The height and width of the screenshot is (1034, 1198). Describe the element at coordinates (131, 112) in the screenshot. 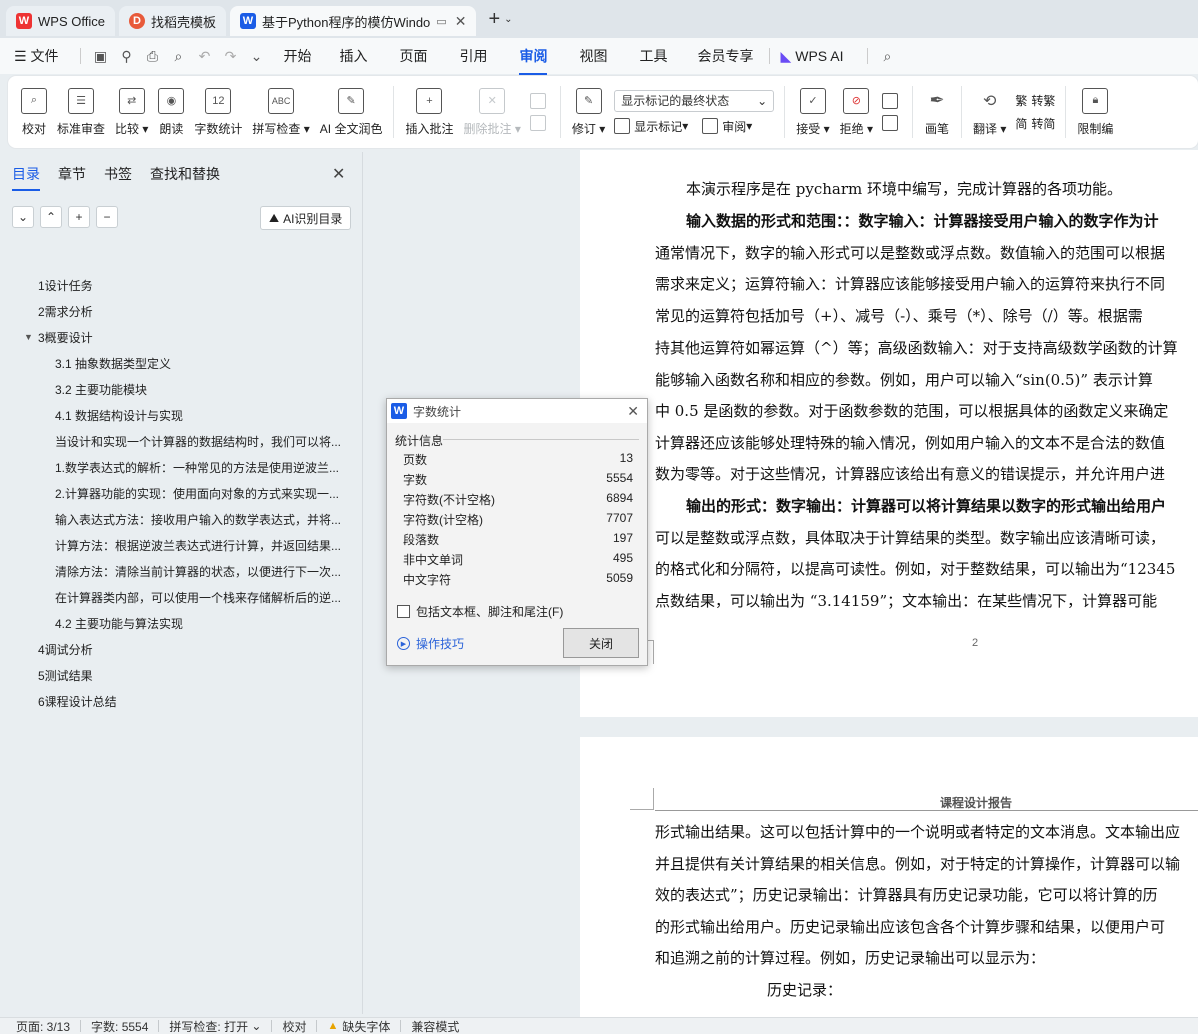

I see `compare-button: ⇄ 比较 ▾` at that location.